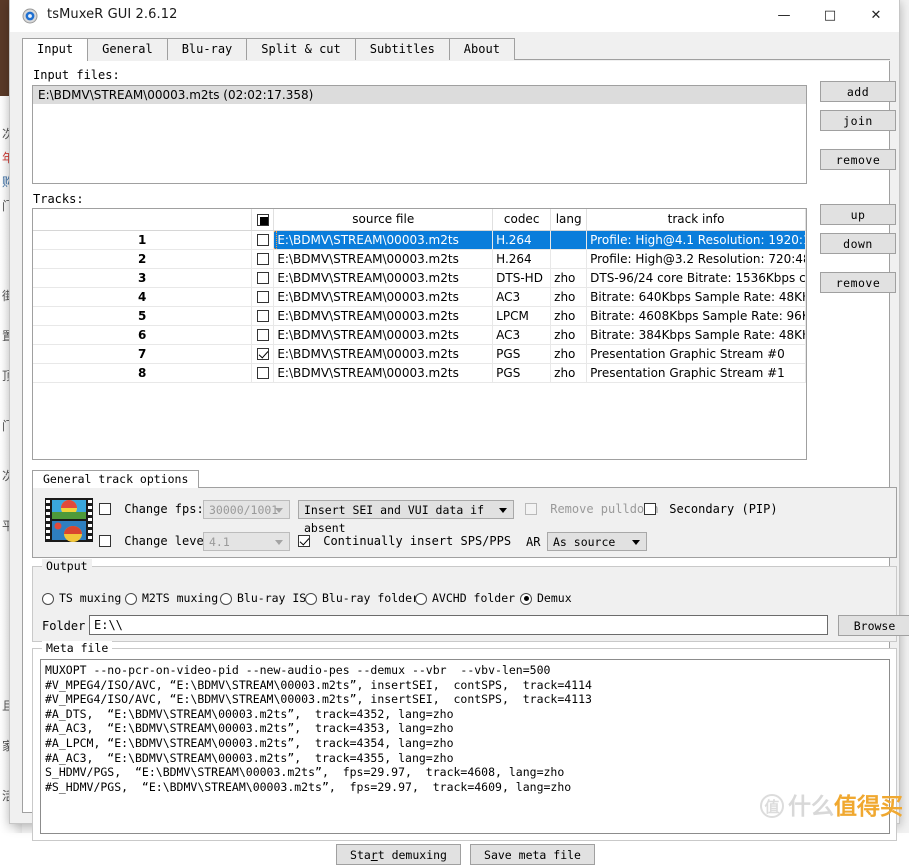 The image size is (909, 865). I want to click on tab-about: About, so click(481, 49).